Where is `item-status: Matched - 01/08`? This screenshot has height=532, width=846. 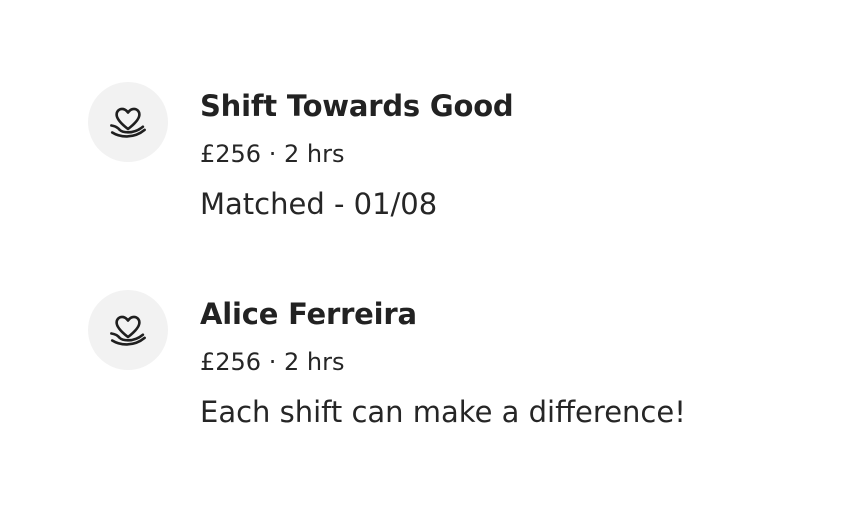 item-status: Matched - 01/08 is located at coordinates (319, 204).